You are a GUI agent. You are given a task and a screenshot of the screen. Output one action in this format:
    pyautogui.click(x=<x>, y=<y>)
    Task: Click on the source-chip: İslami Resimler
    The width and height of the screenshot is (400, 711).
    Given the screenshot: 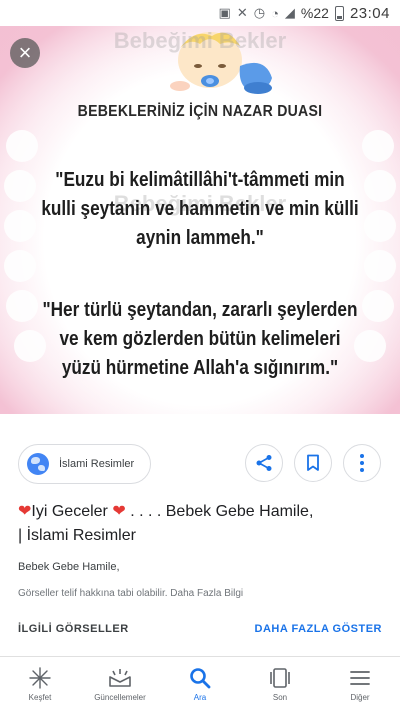 What is the action you would take?
    pyautogui.click(x=85, y=464)
    